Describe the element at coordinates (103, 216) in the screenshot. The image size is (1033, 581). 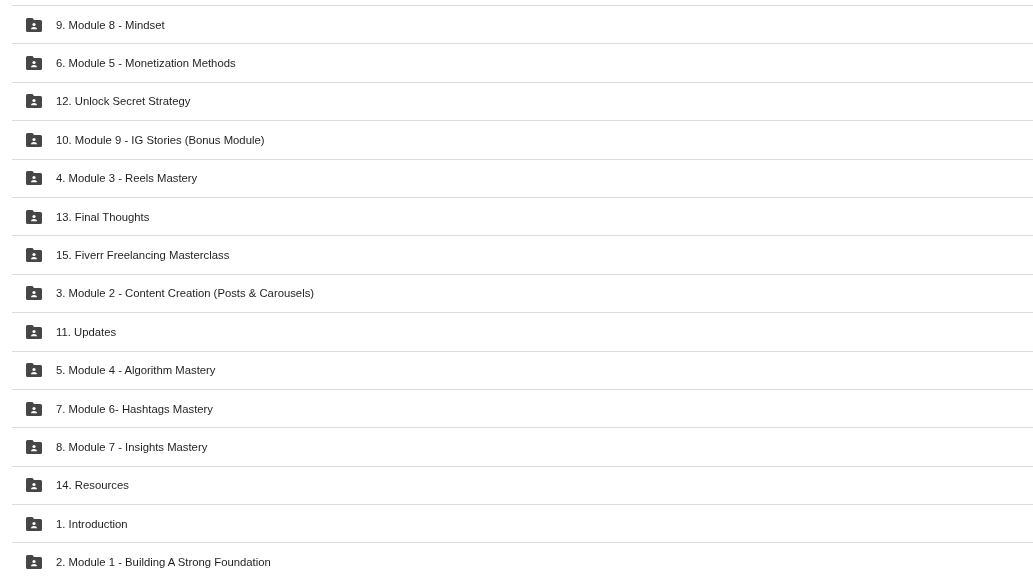
I see `folder-name: 13. Final Thoughts` at that location.